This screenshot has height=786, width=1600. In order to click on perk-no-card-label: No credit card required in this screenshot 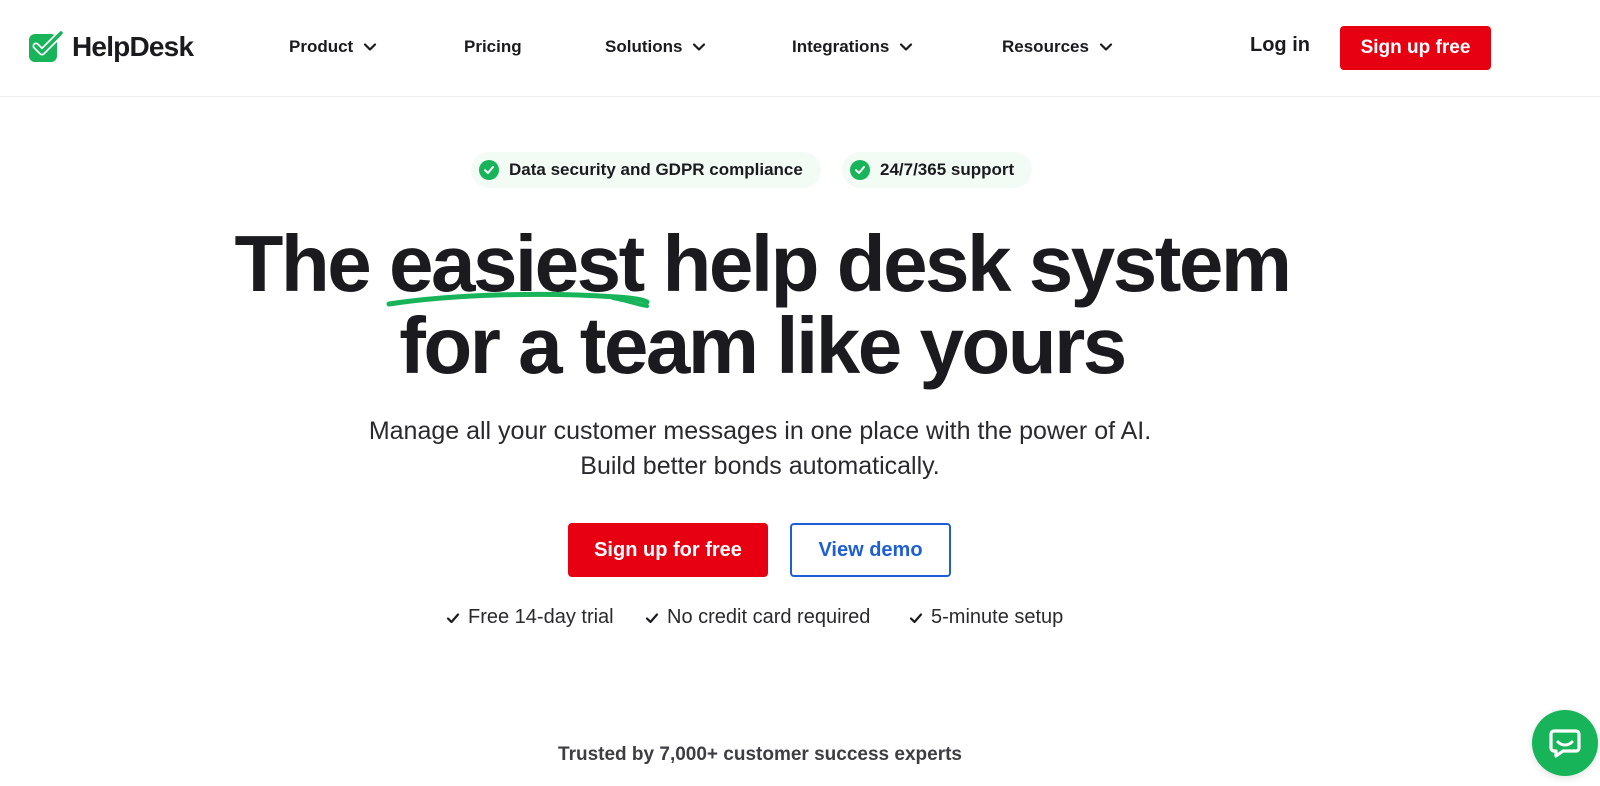, I will do `click(769, 617)`.